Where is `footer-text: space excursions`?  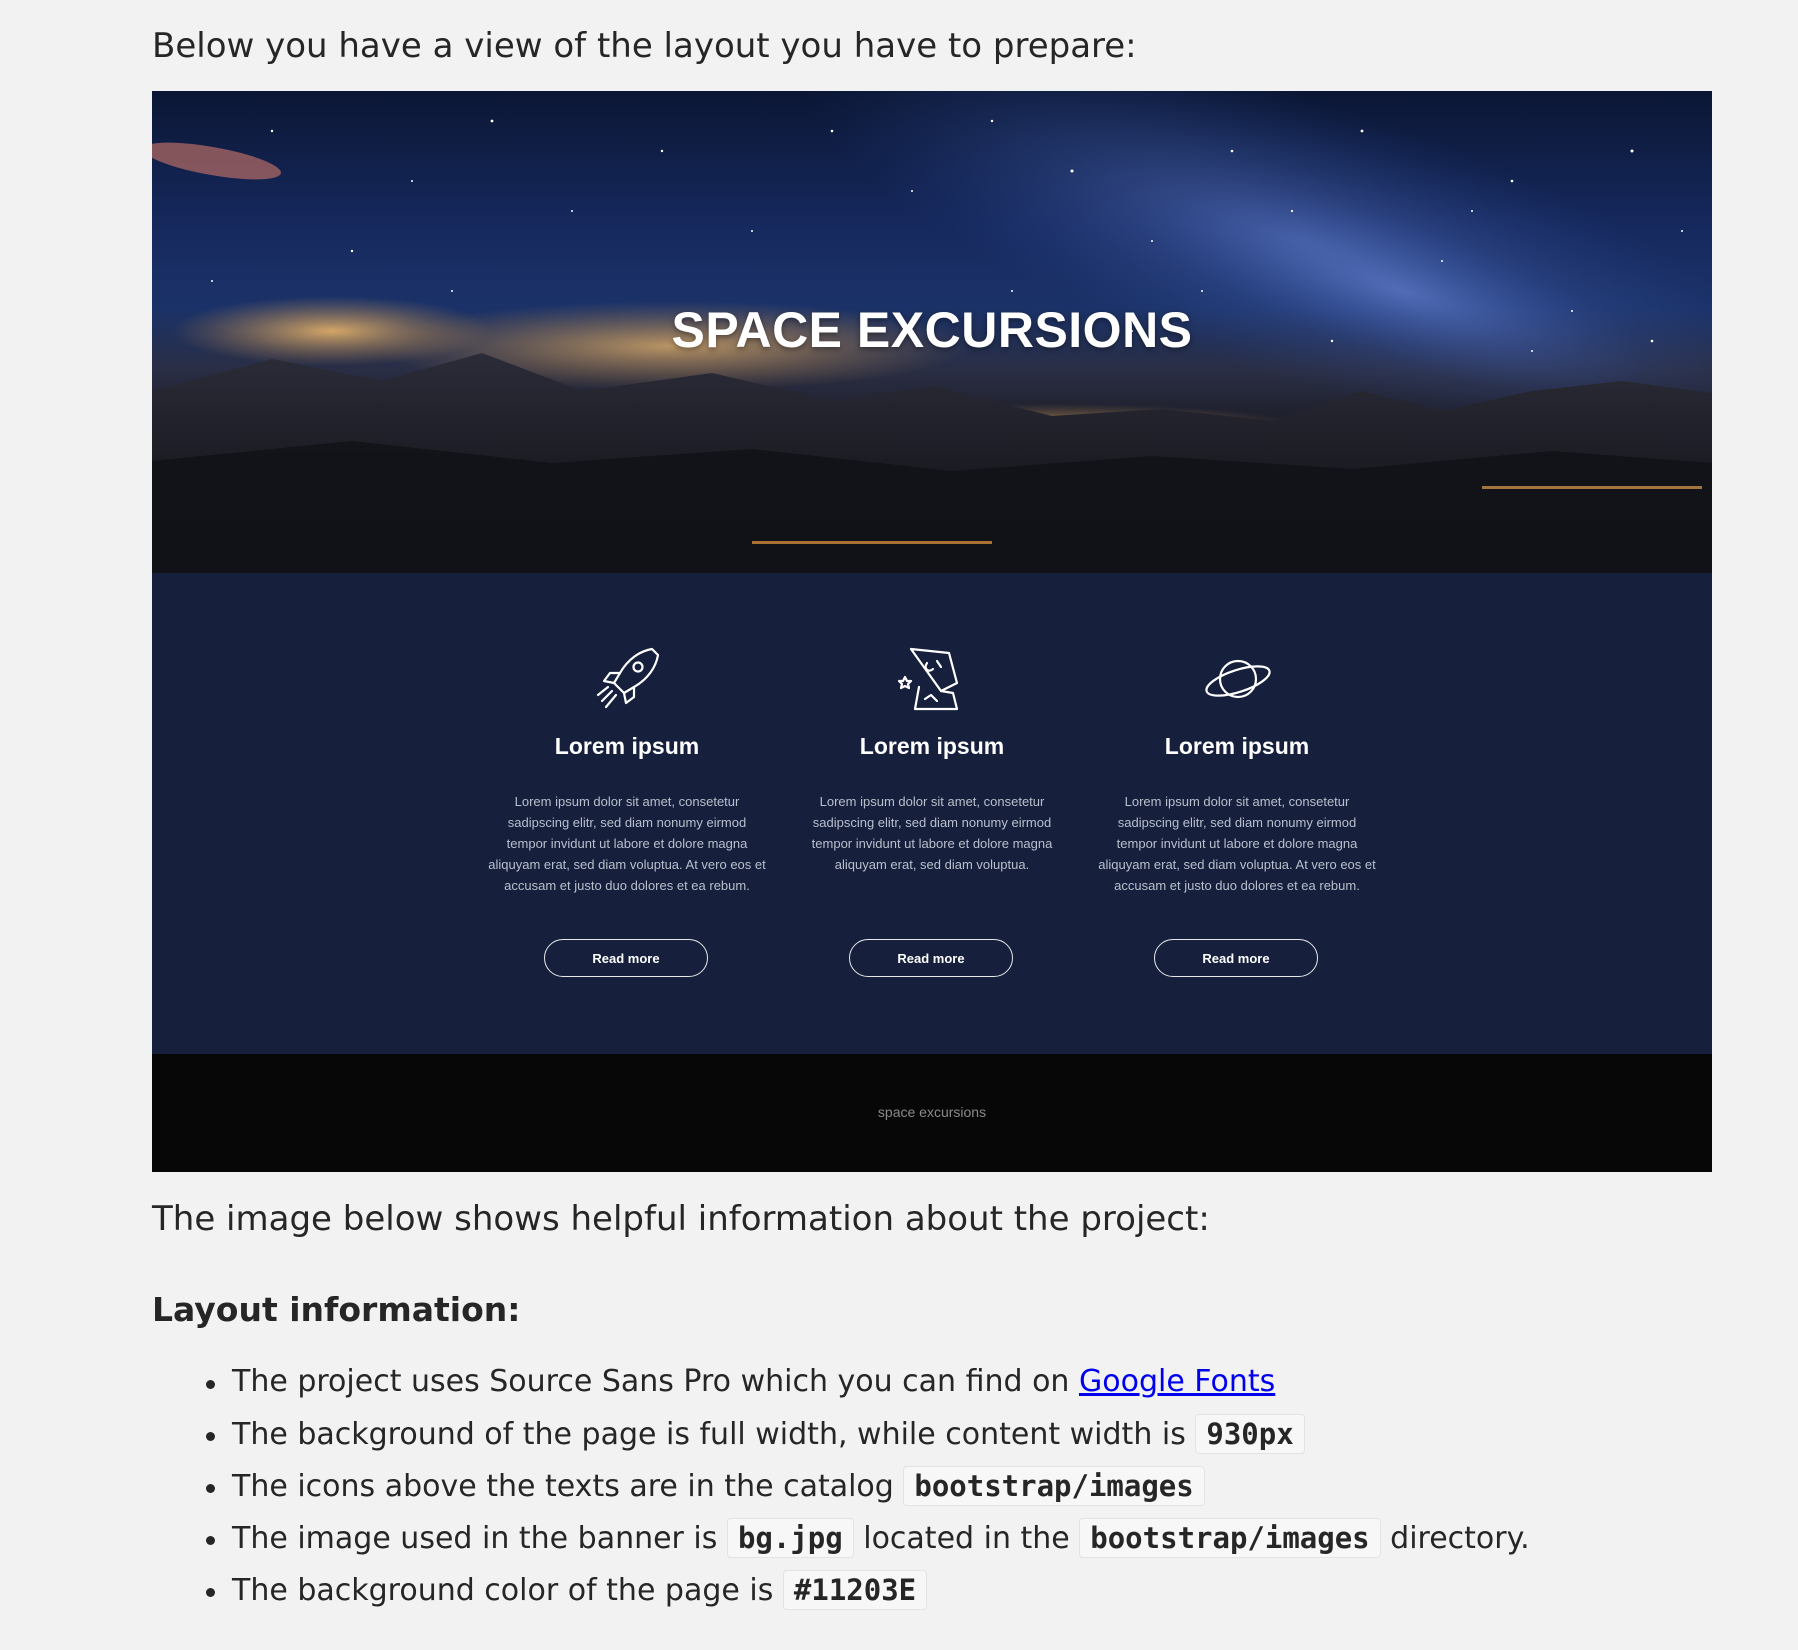 footer-text: space excursions is located at coordinates (932, 1112).